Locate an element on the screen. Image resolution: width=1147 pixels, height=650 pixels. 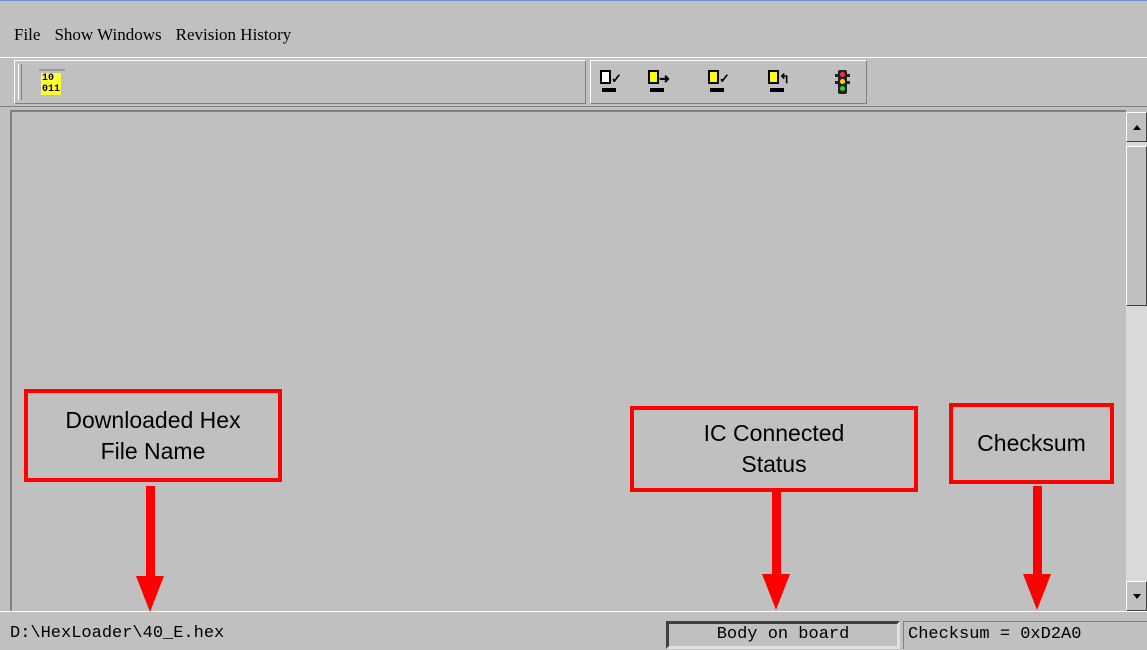
toolbar-grip is located at coordinates (20, 82).